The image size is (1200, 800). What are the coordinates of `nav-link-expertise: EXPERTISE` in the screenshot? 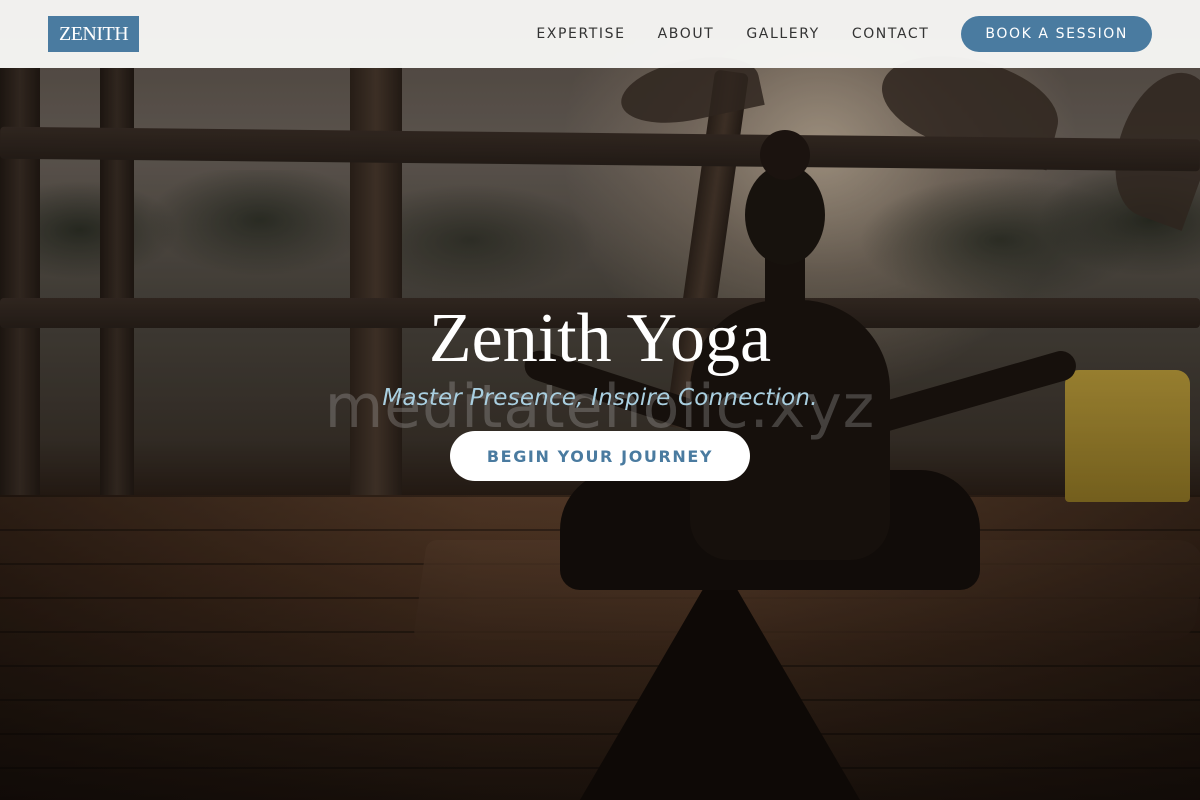 It's located at (580, 34).